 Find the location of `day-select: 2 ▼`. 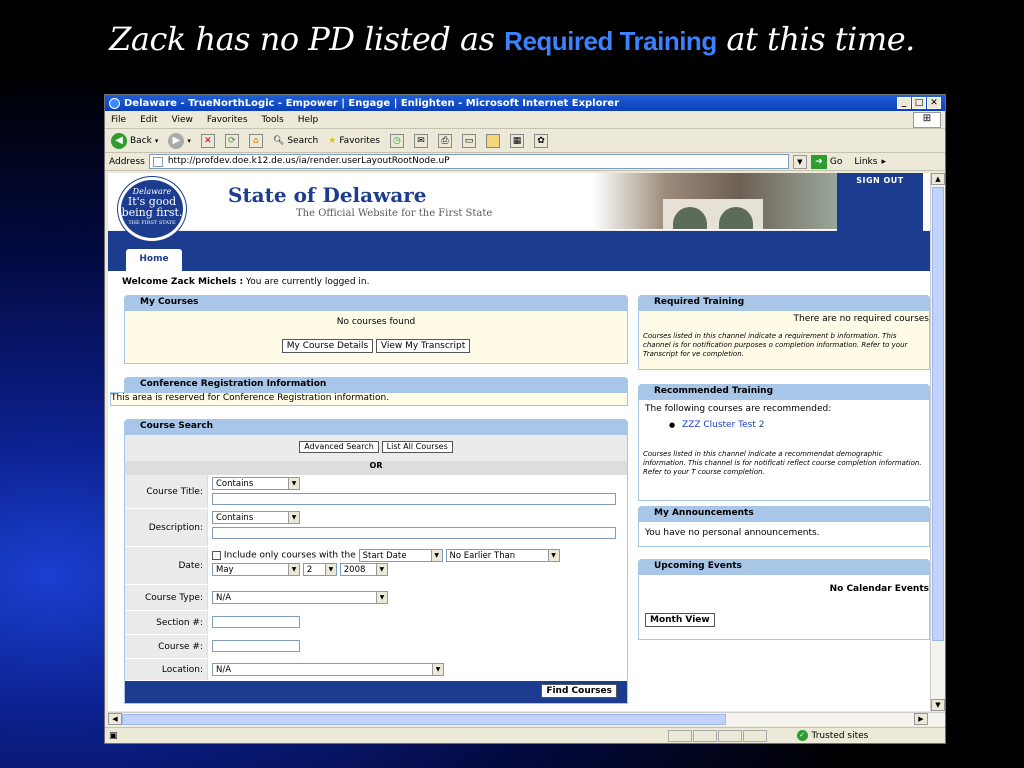

day-select: 2 ▼ is located at coordinates (319, 569).